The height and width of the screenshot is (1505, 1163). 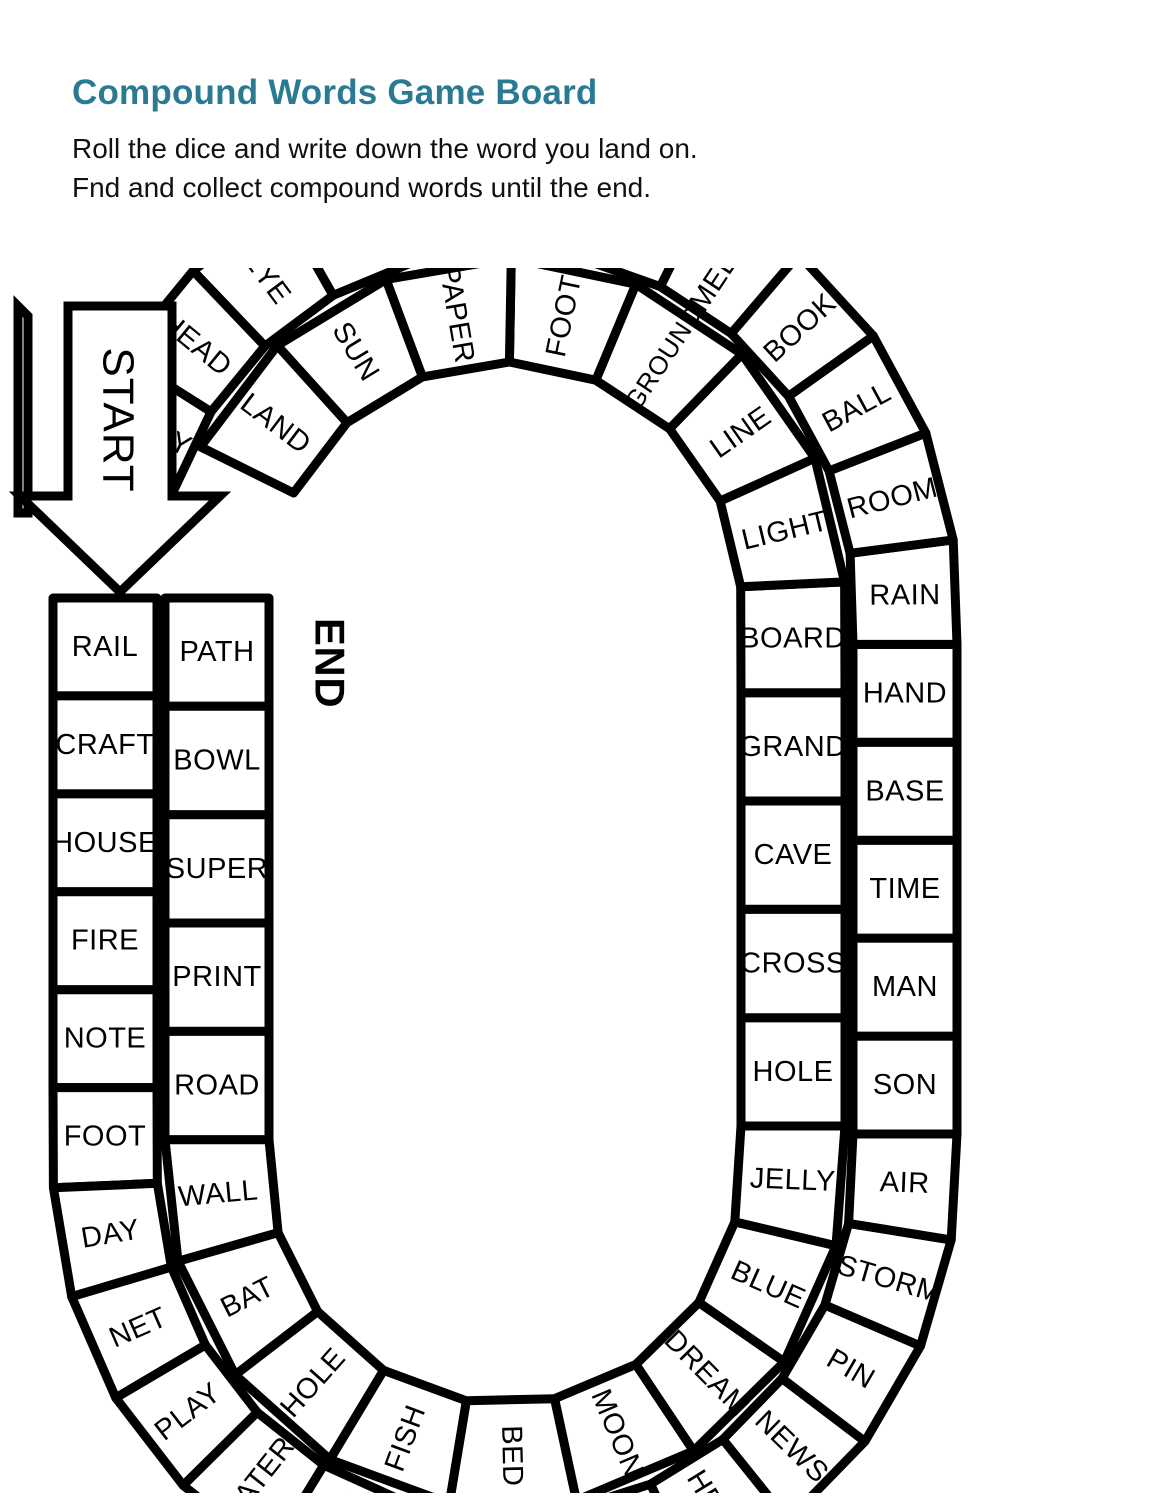 I want to click on board-space-cell: SON, so click(x=905, y=1085).